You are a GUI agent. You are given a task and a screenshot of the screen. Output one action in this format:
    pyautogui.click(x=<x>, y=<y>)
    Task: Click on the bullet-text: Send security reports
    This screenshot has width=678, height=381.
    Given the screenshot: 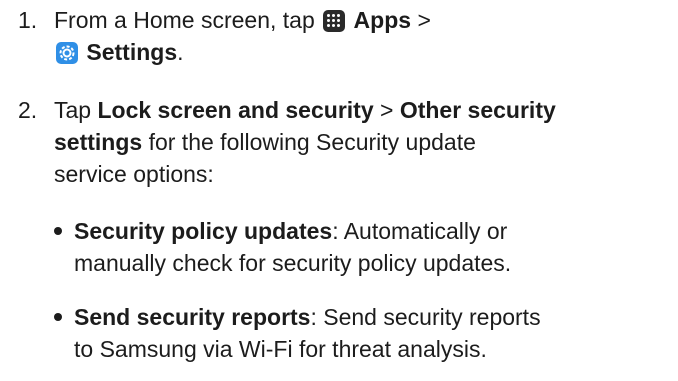 What is the action you would take?
    pyautogui.click(x=307, y=333)
    